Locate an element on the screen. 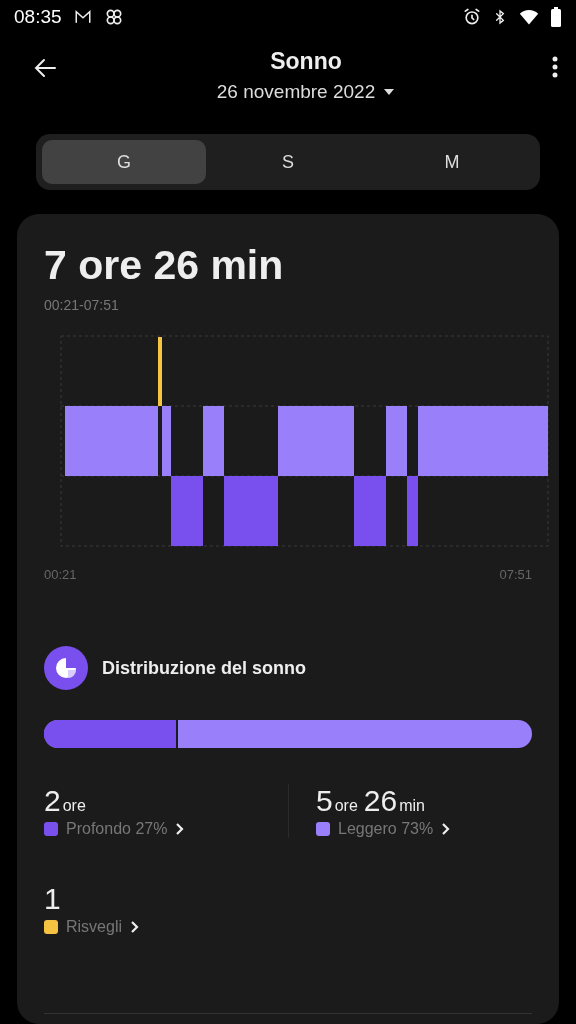  stat-link: Profondo 27% is located at coordinates (166, 829).